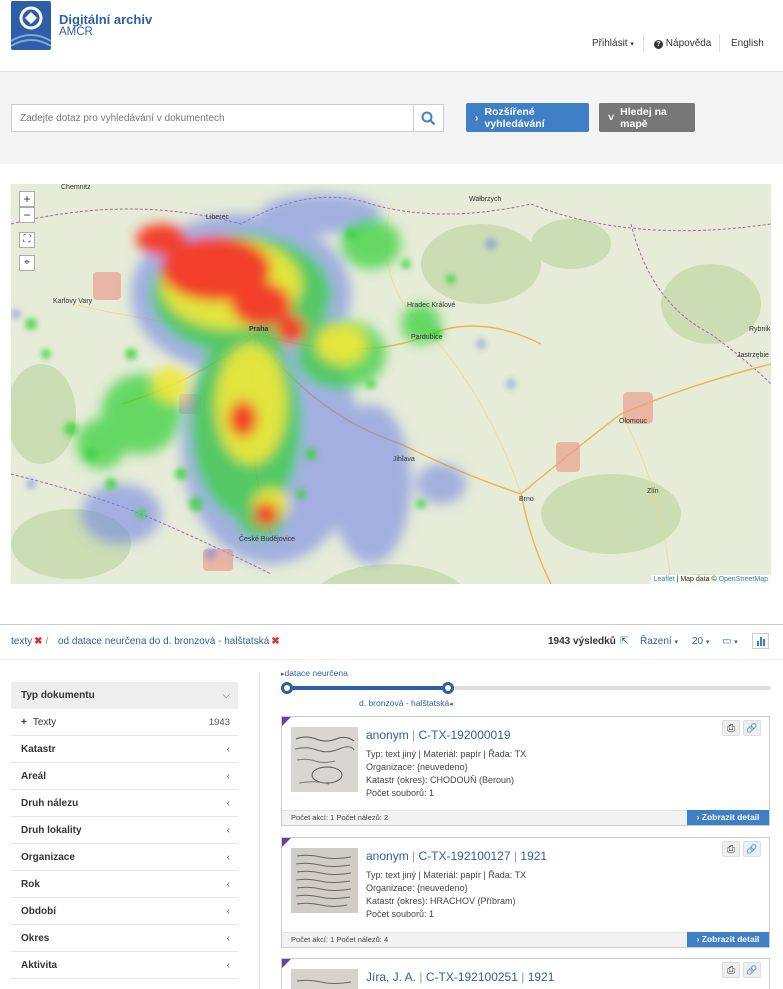 The height and width of the screenshot is (989, 783). I want to click on result-title: anonym | C-TX-192000019, so click(438, 735).